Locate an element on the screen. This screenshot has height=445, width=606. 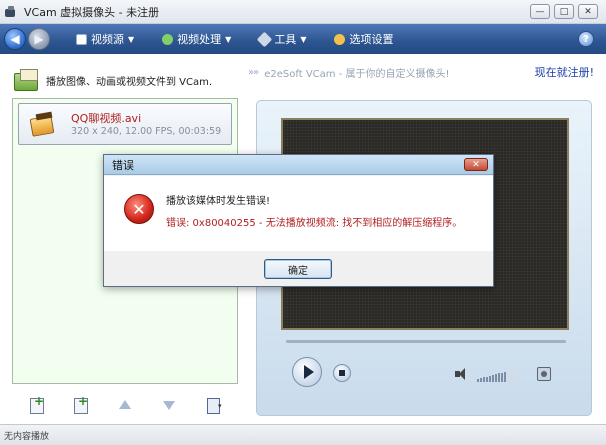
dialog-title: 错误 is located at coordinates (123, 165).